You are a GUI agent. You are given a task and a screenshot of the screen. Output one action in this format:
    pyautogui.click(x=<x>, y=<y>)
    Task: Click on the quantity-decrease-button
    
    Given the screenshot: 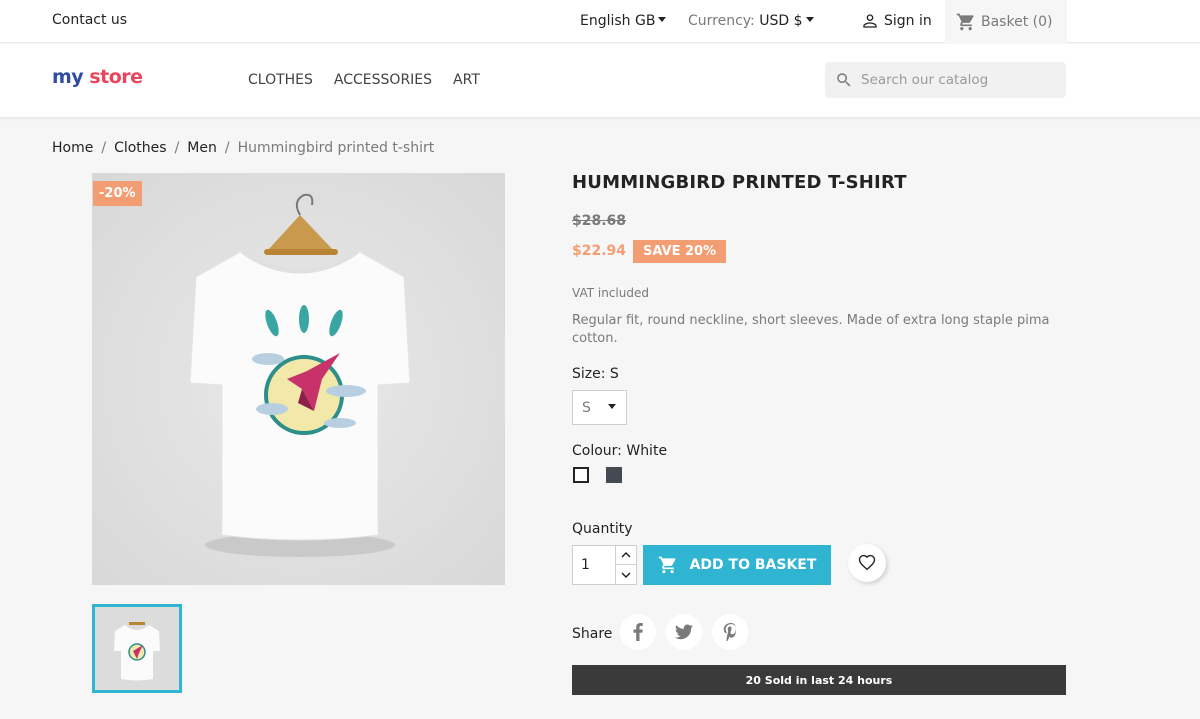 What is the action you would take?
    pyautogui.click(x=625, y=574)
    